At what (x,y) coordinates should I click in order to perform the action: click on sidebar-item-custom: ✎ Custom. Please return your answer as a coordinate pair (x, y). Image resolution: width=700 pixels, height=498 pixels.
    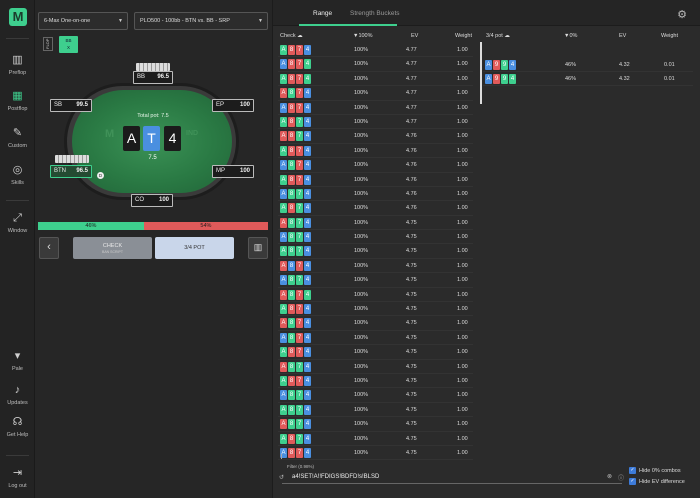
    Looking at the image, I should click on (17, 137).